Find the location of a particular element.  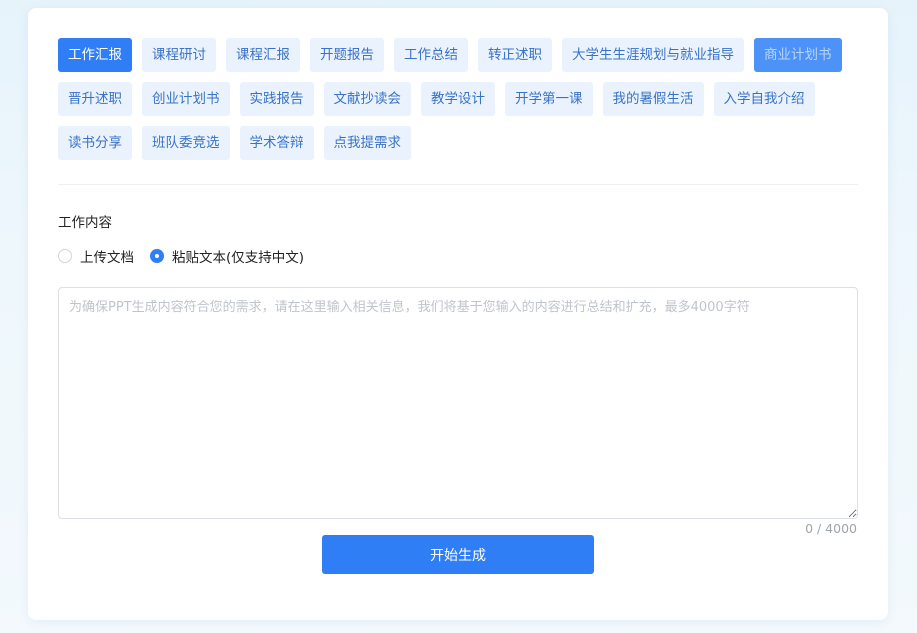

tag-teaching-design: 教学设计 is located at coordinates (458, 99).